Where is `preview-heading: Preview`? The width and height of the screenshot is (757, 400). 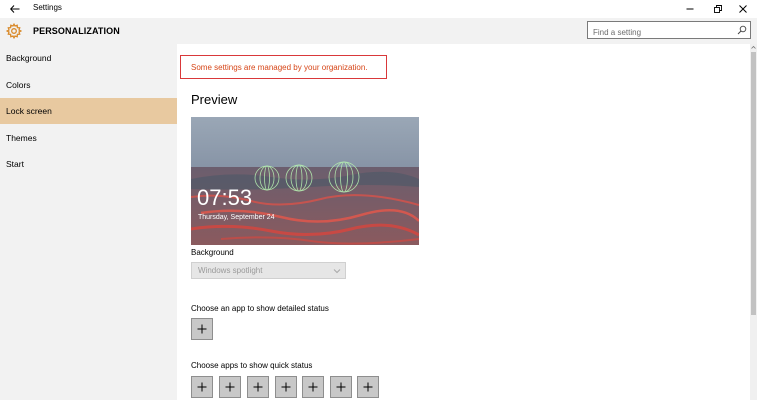
preview-heading: Preview is located at coordinates (214, 99).